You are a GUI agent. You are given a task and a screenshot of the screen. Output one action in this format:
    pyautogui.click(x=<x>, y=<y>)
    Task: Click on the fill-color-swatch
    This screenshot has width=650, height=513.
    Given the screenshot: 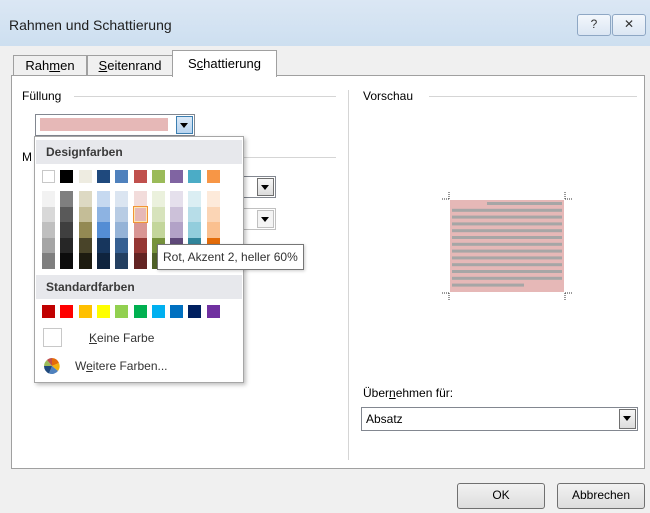 What is the action you would take?
    pyautogui.click(x=104, y=124)
    